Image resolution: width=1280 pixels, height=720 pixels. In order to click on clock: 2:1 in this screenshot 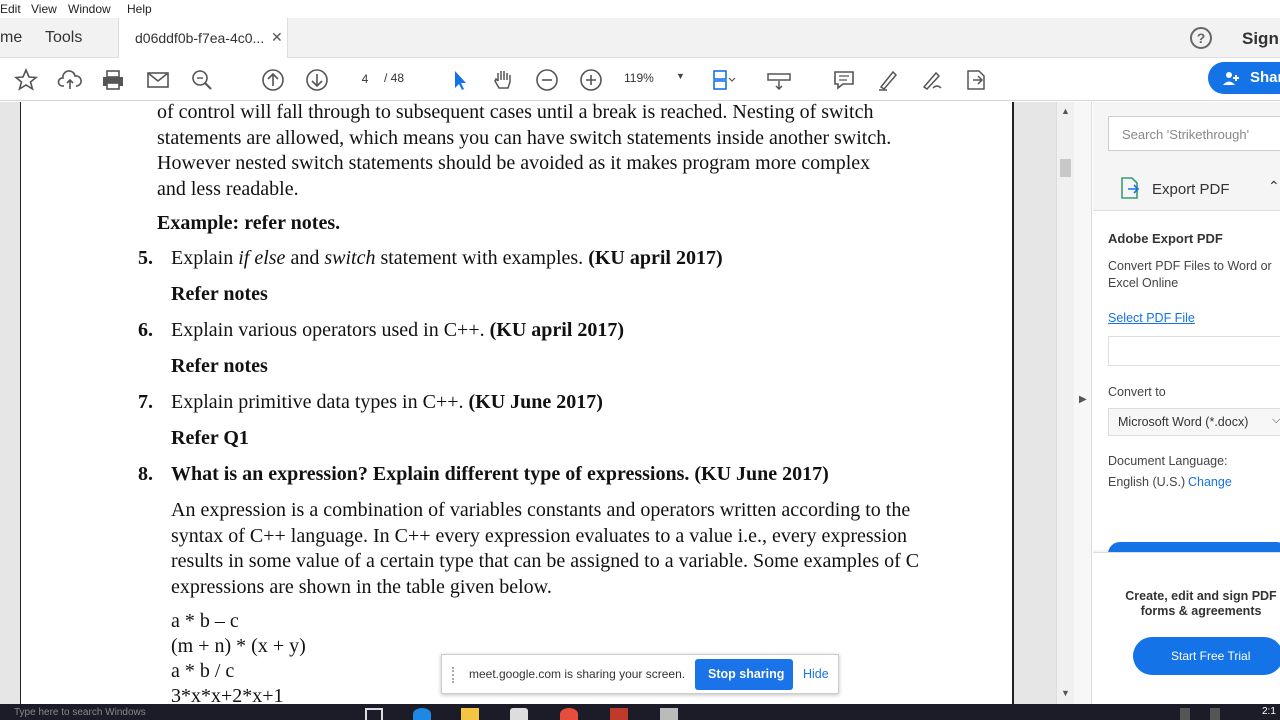, I will do `click(1269, 711)`.